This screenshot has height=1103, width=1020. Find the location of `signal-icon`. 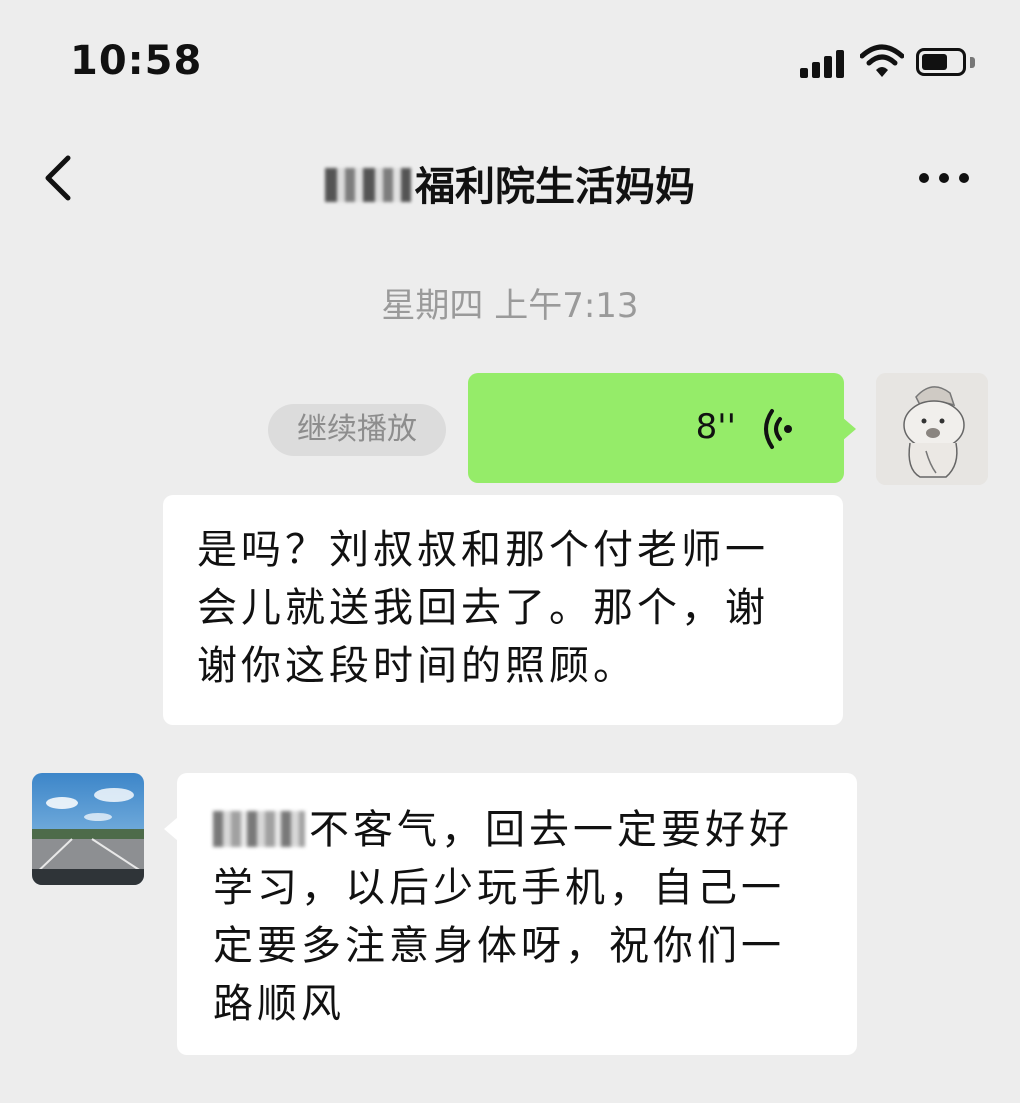

signal-icon is located at coordinates (824, 64).